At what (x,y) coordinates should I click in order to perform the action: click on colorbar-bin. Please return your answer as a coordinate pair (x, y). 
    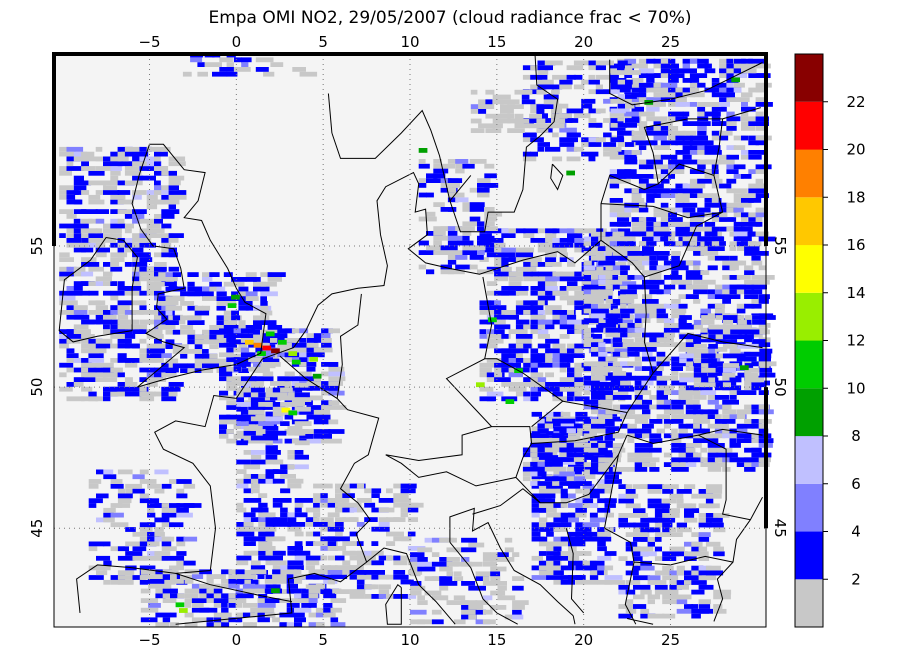
    Looking at the image, I should click on (809, 507).